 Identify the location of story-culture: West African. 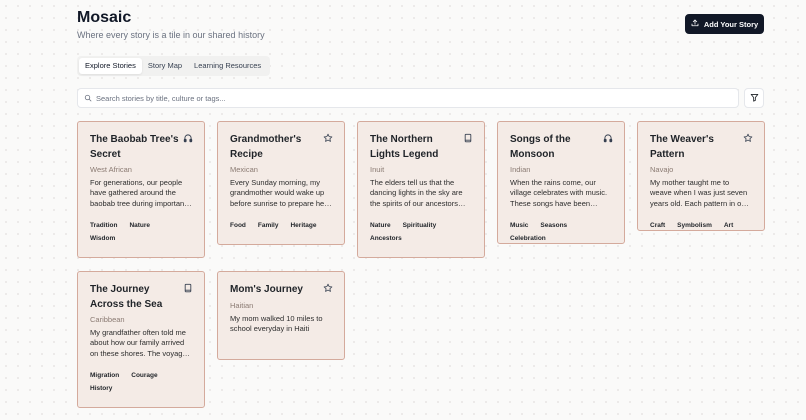
(111, 169).